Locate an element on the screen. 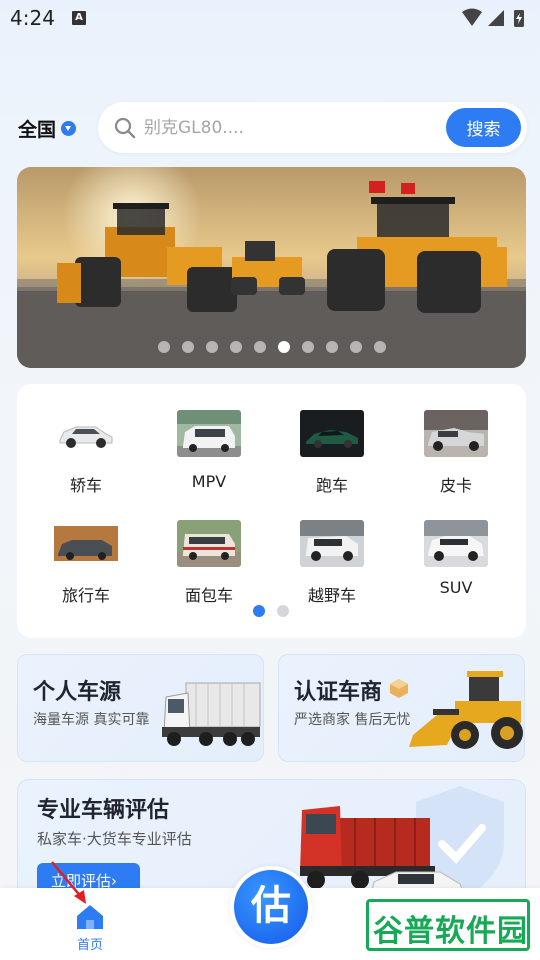 Image resolution: width=540 pixels, height=960 pixels. suv-icon is located at coordinates (456, 543).